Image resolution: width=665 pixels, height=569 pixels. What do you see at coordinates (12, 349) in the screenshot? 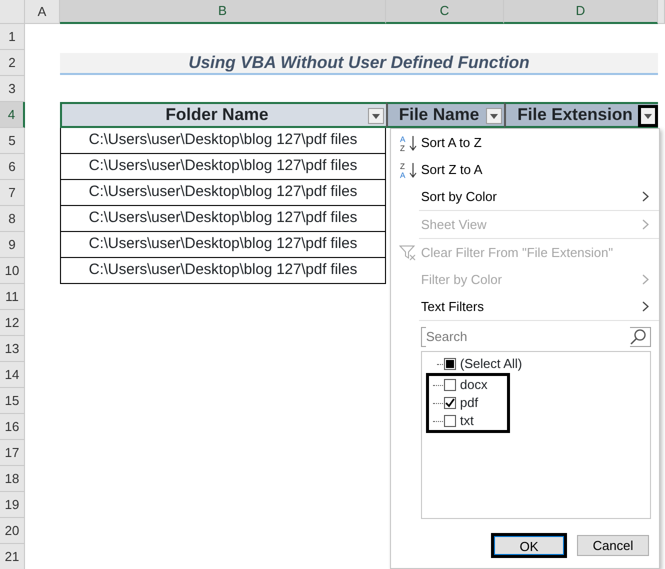
I see `row-header: 13` at bounding box center [12, 349].